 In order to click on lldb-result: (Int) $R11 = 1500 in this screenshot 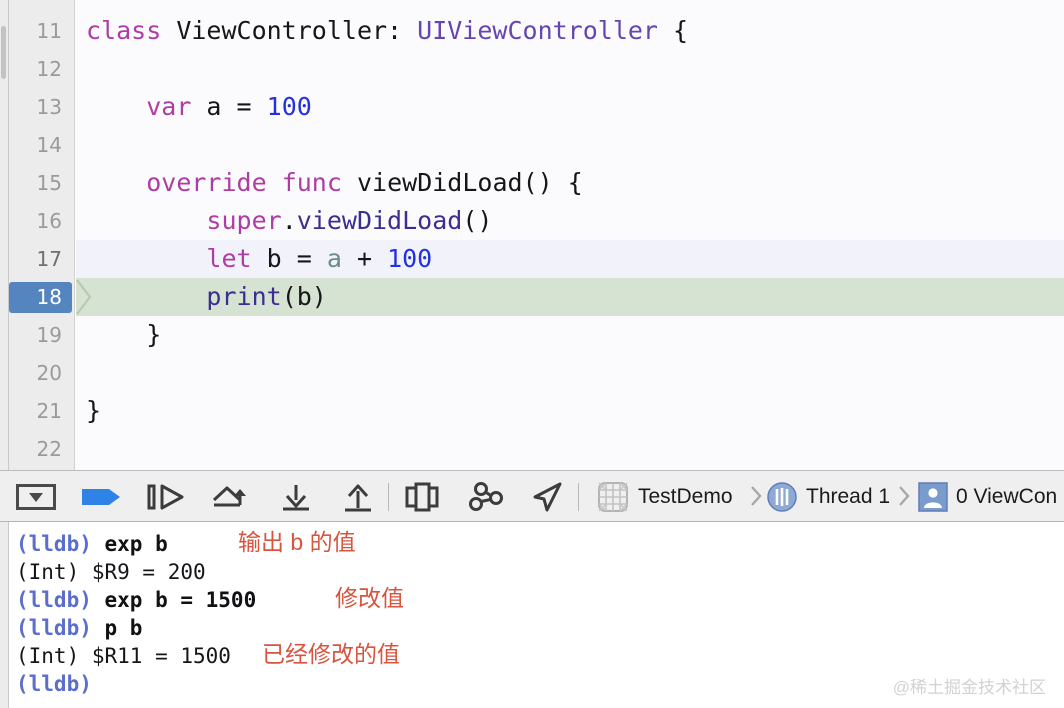, I will do `click(123, 656)`.